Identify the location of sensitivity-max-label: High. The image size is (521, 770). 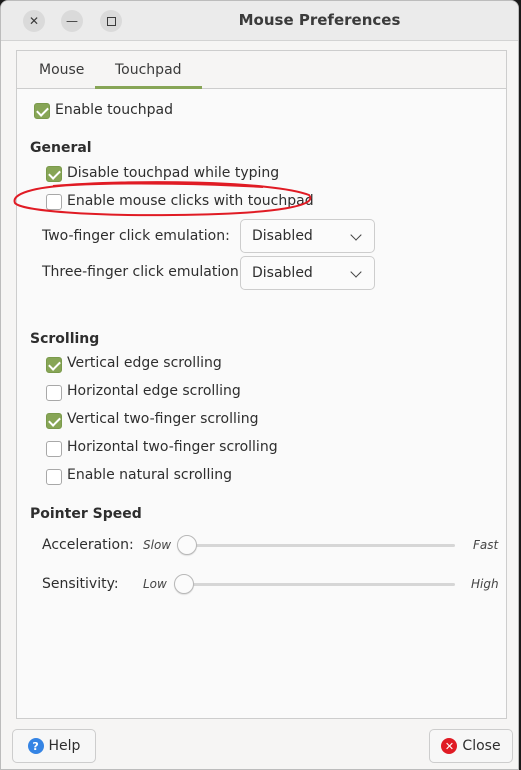
(485, 584).